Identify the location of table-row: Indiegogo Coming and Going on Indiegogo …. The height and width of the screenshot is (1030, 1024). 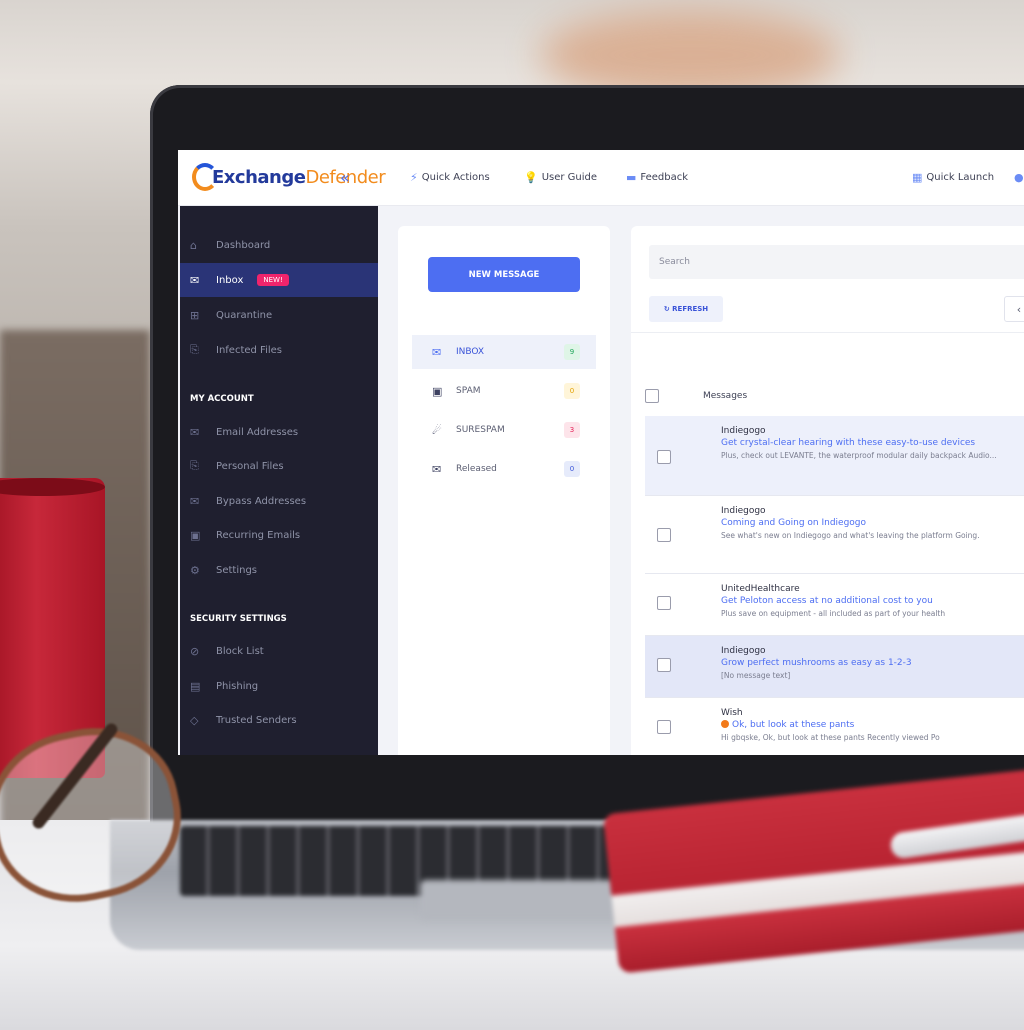
(834, 535).